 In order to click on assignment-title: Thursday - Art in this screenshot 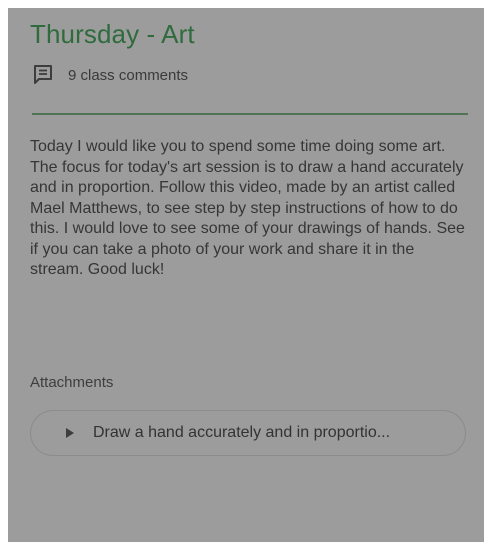, I will do `click(112, 34)`.